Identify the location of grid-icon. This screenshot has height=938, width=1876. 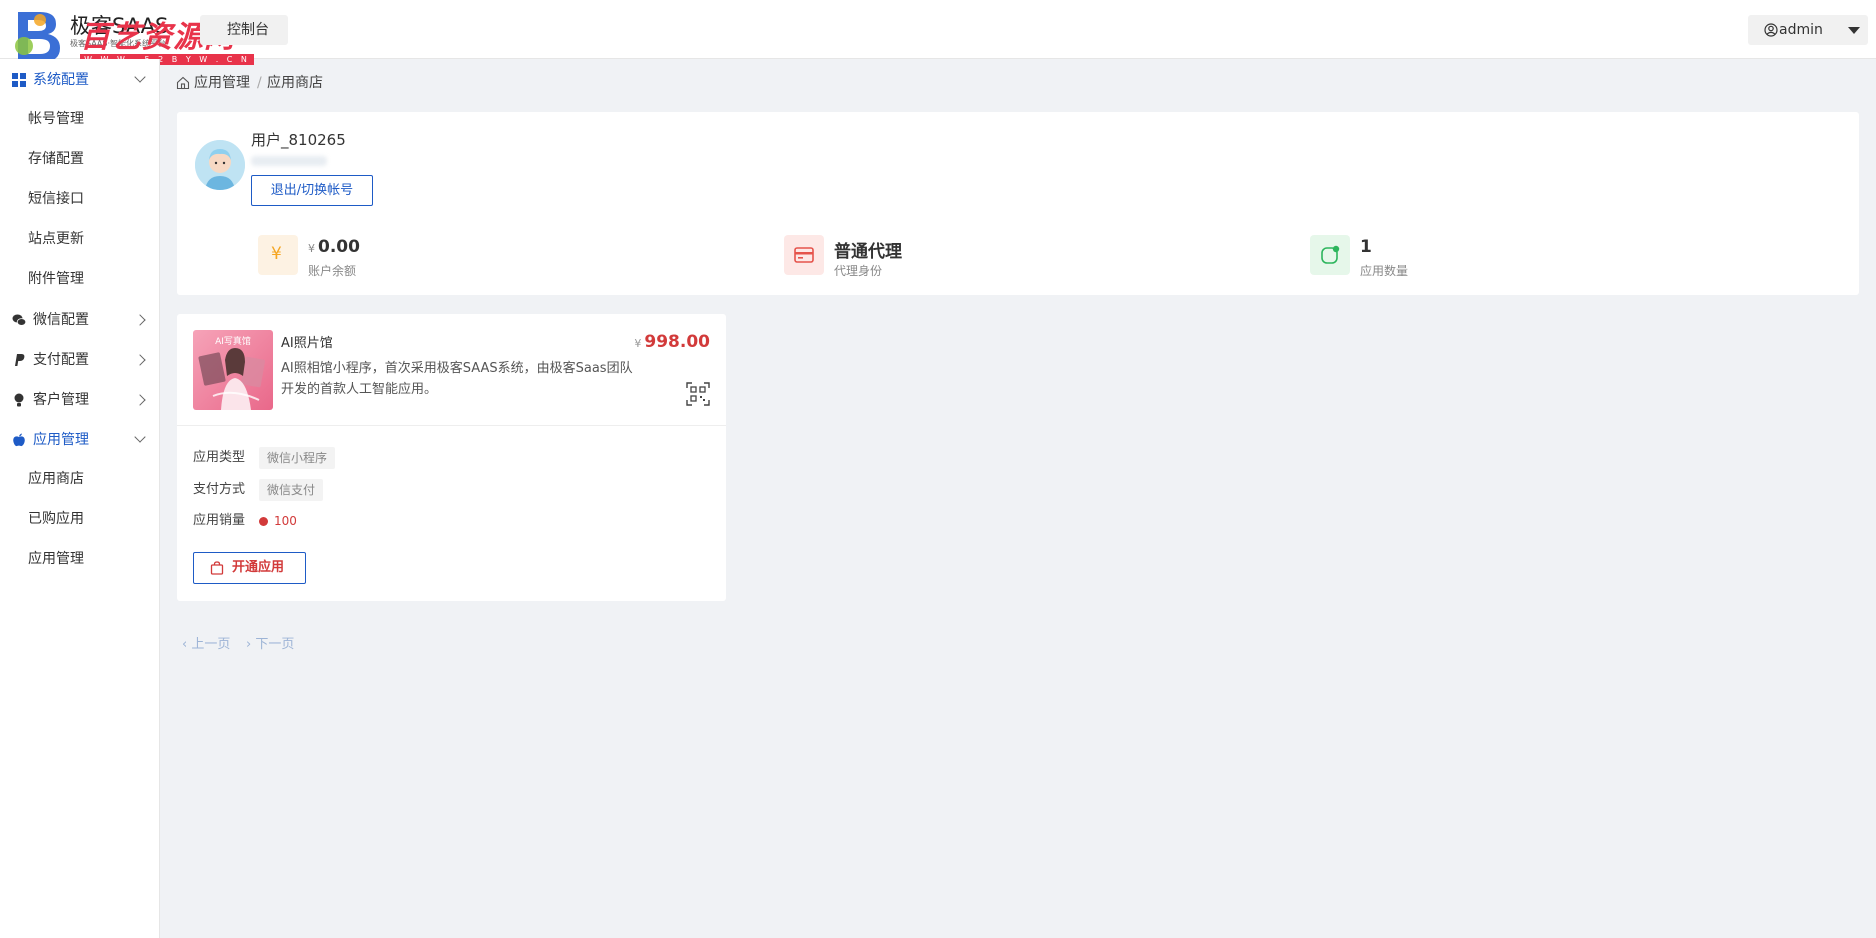
(19, 80).